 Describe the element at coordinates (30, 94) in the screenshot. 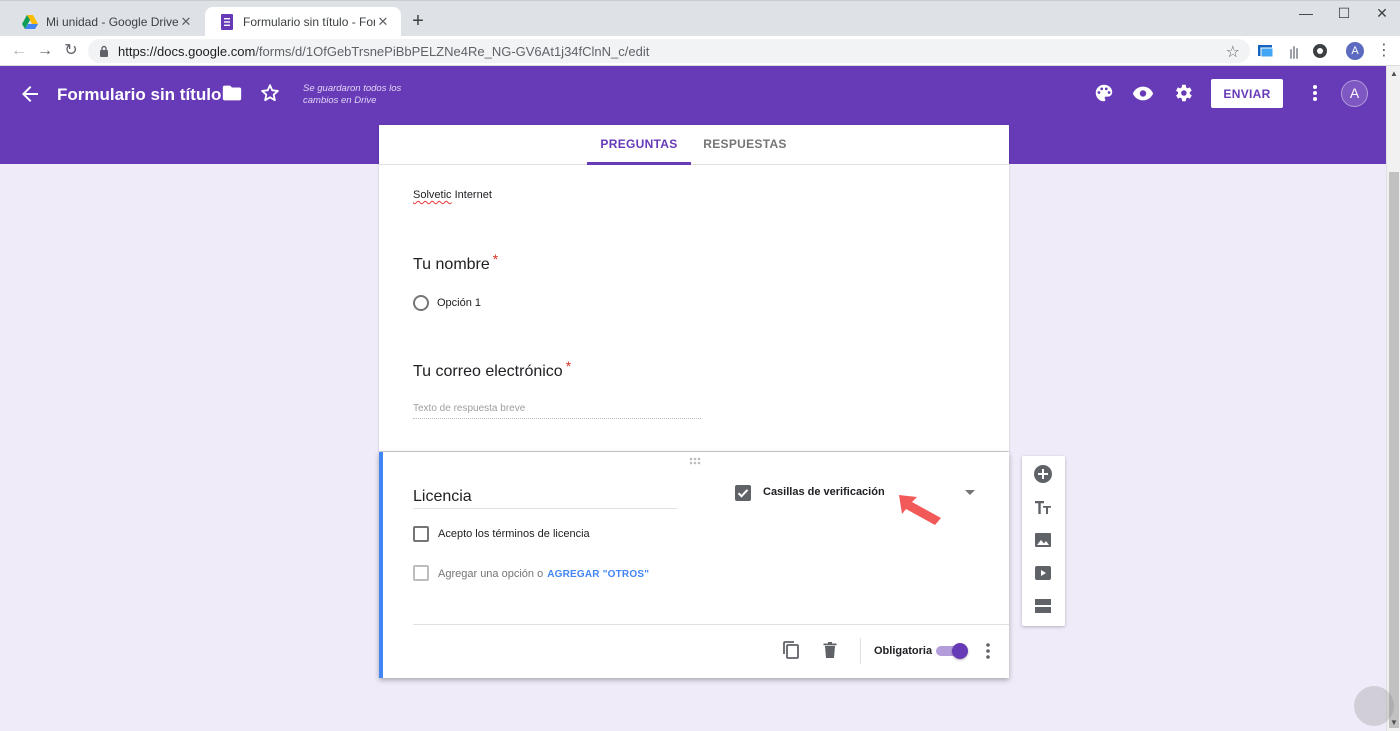

I see `back-arrow-icon` at that location.